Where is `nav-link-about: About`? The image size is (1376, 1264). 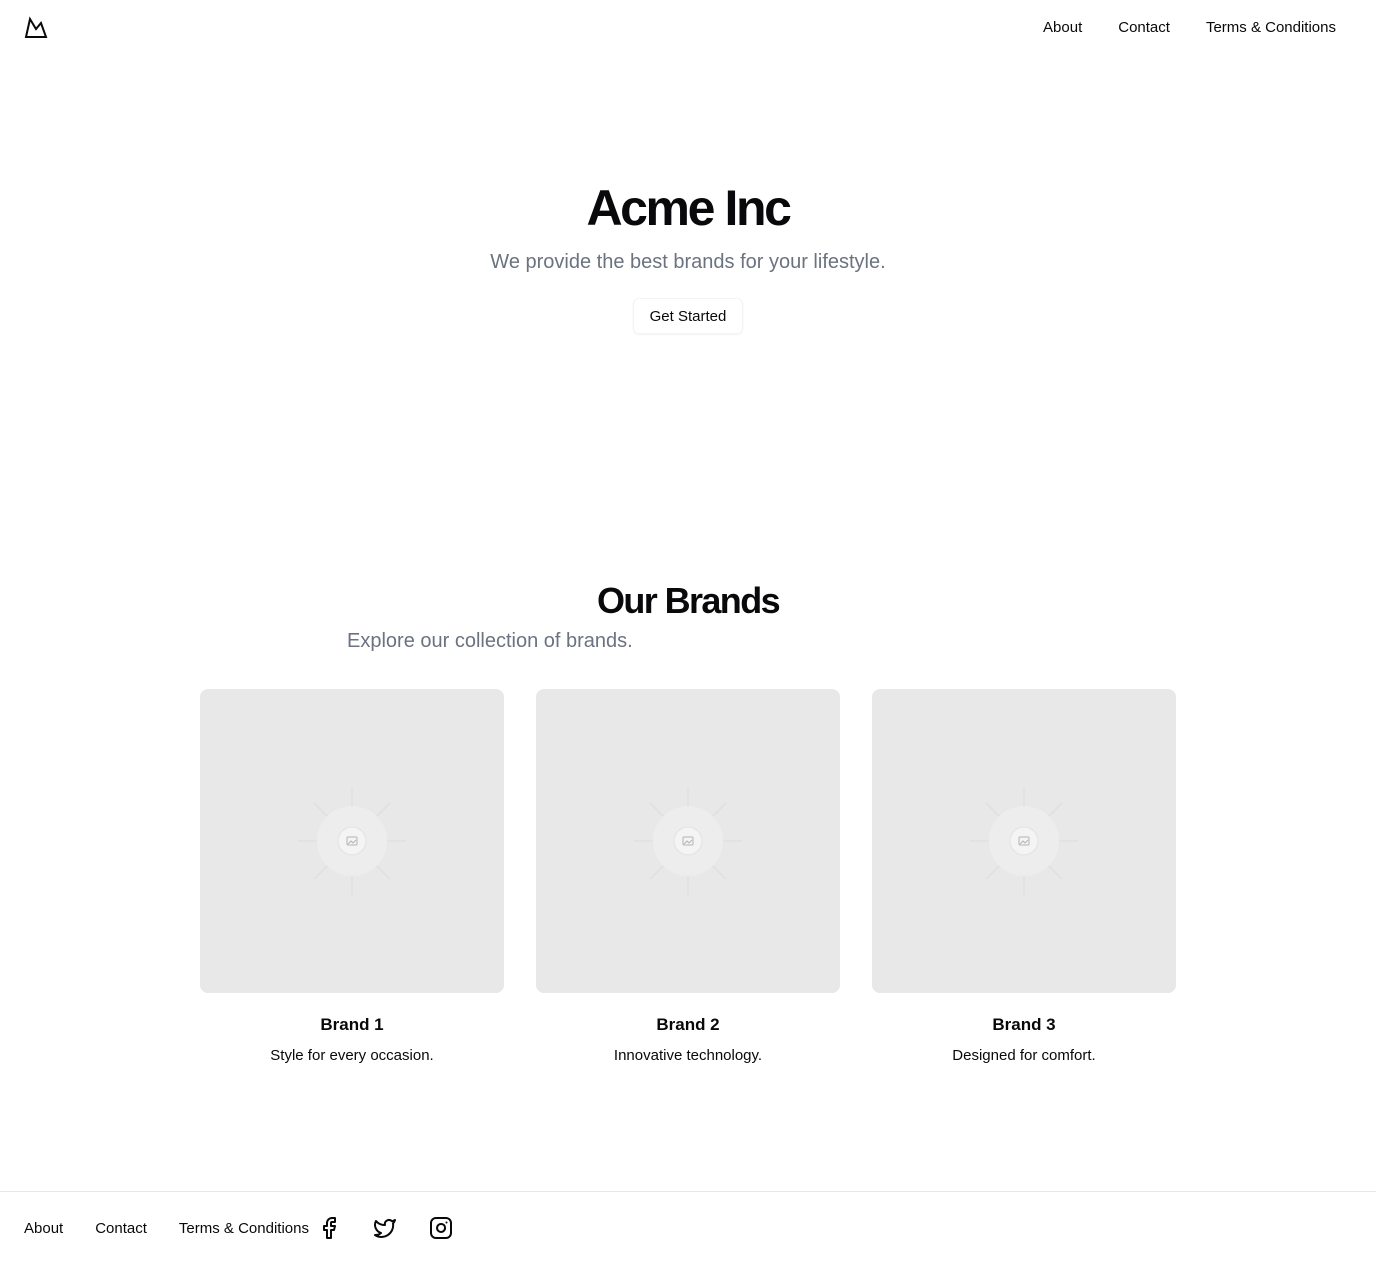 nav-link-about: About is located at coordinates (1062, 28).